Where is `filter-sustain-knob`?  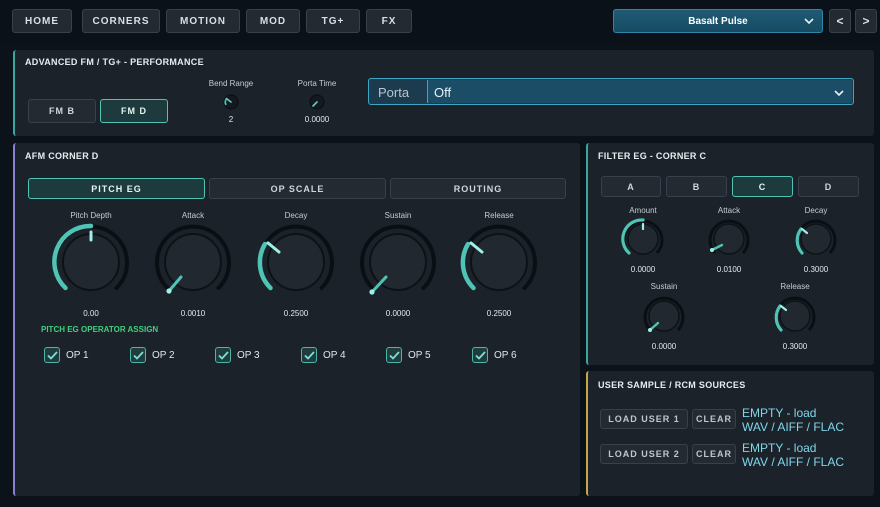
filter-sustain-knob is located at coordinates (664, 315).